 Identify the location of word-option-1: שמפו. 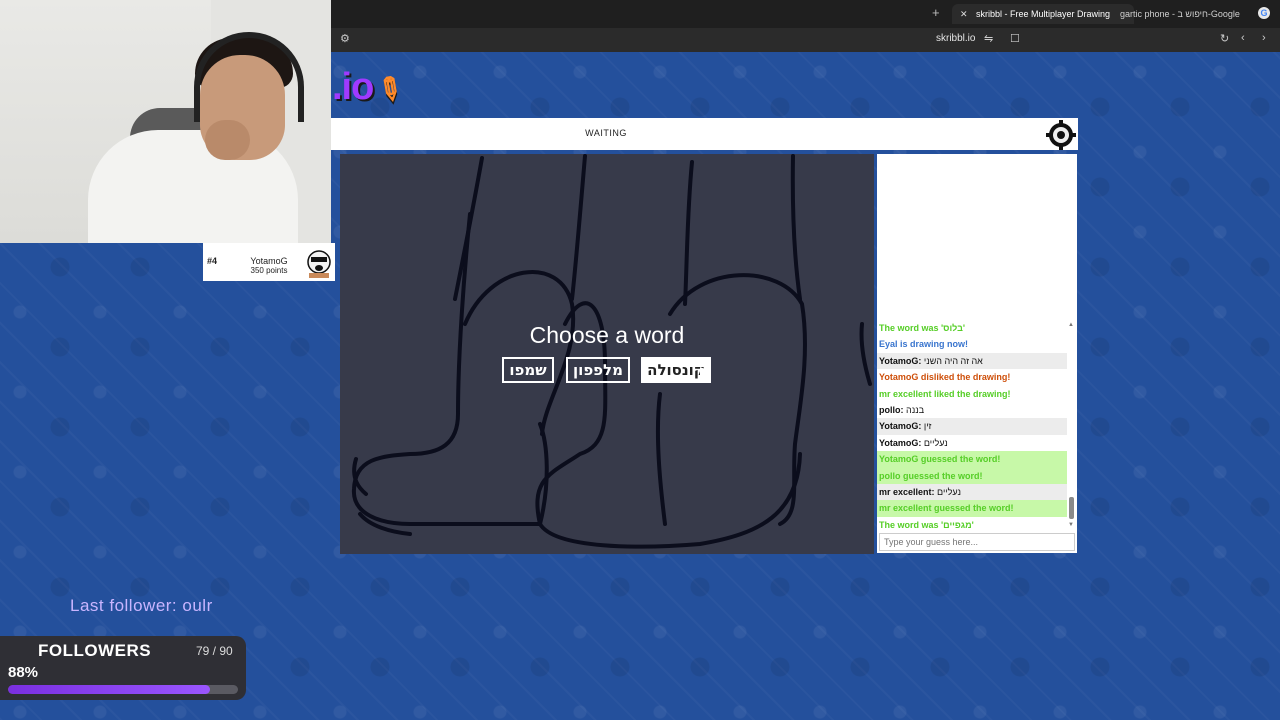
(528, 370).